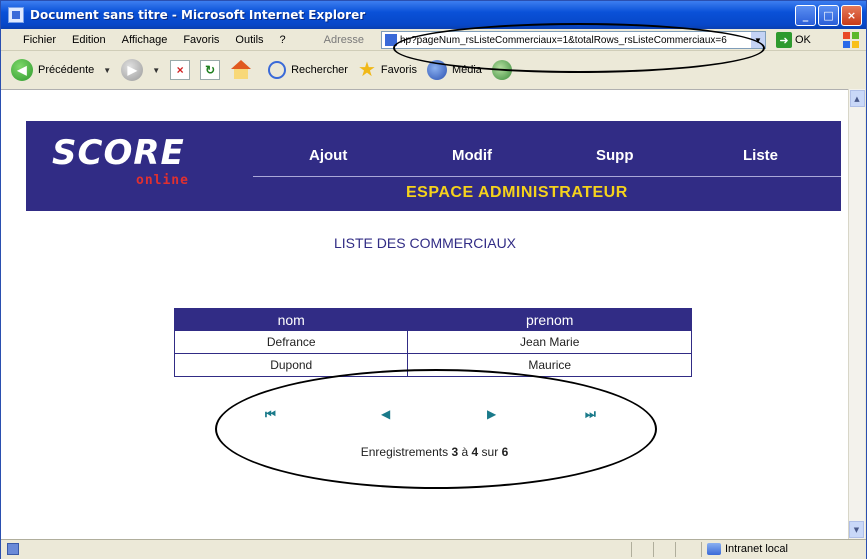 The image size is (867, 559). I want to click on search-icon, so click(277, 70).